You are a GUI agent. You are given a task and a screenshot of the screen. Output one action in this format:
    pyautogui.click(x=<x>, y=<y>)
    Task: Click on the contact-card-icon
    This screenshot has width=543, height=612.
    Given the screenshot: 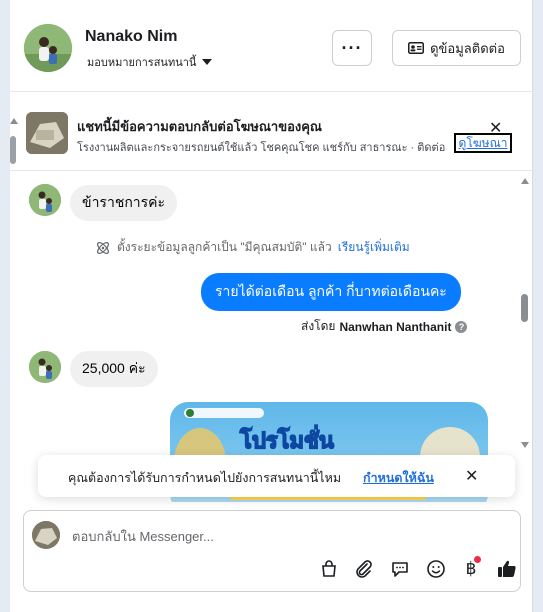 What is the action you would take?
    pyautogui.click(x=416, y=48)
    